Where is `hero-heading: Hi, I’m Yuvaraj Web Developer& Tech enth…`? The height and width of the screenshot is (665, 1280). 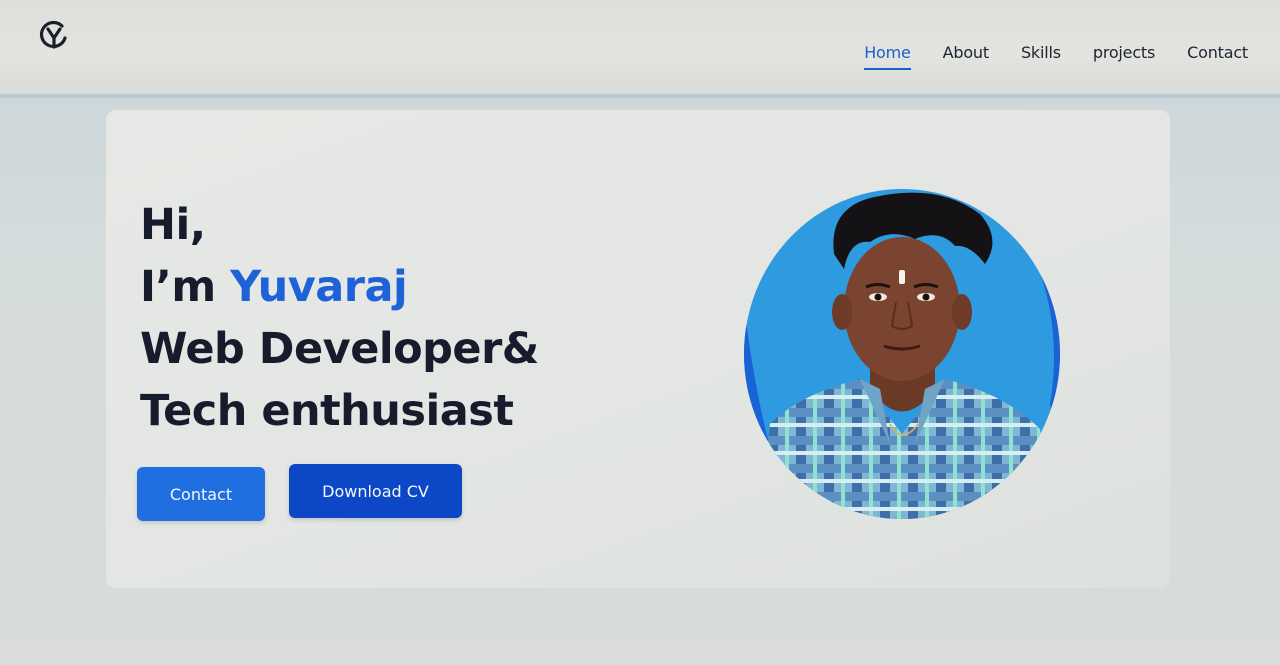
hero-heading: Hi, I’m Yuvaraj Web Developer& Tech enth… is located at coordinates (339, 318).